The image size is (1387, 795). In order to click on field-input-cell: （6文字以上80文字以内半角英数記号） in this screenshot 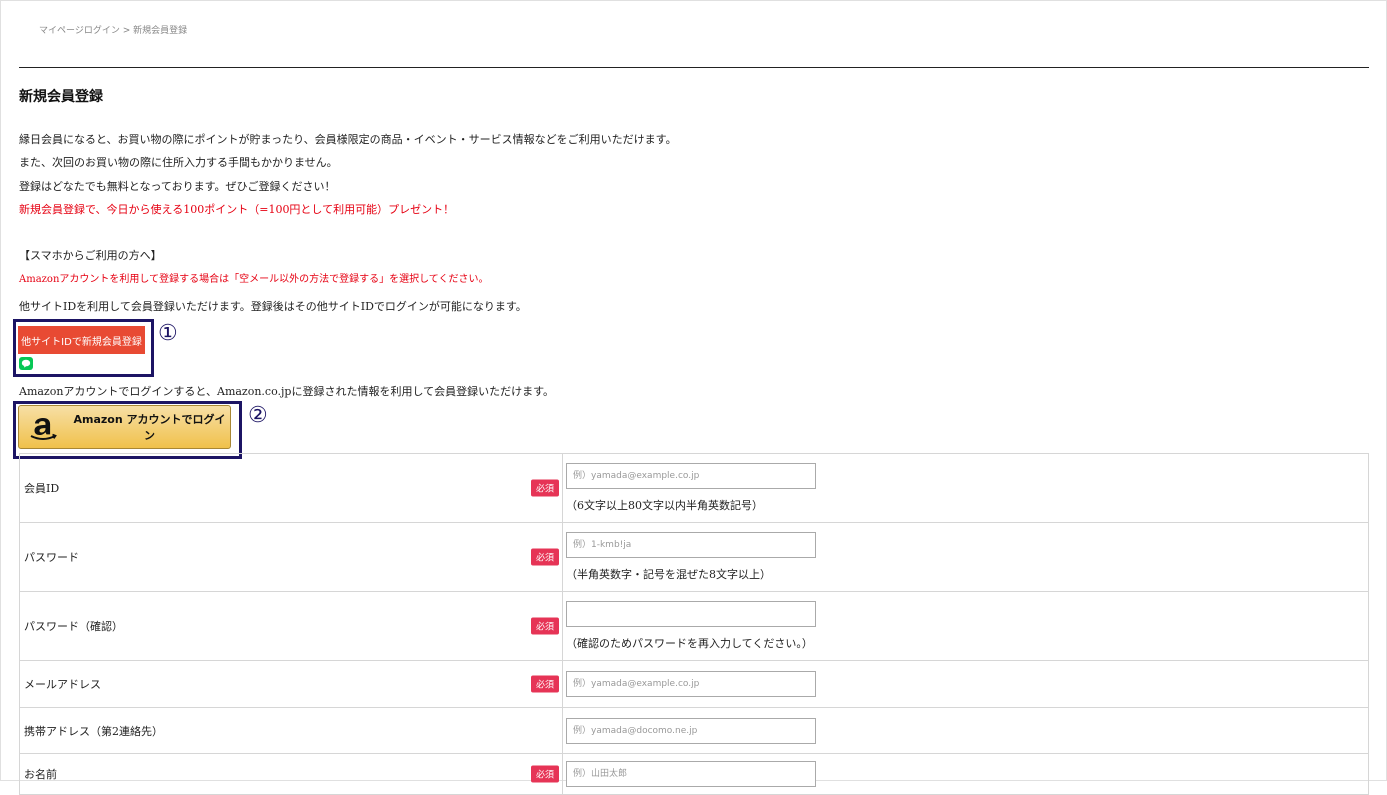, I will do `click(965, 488)`.